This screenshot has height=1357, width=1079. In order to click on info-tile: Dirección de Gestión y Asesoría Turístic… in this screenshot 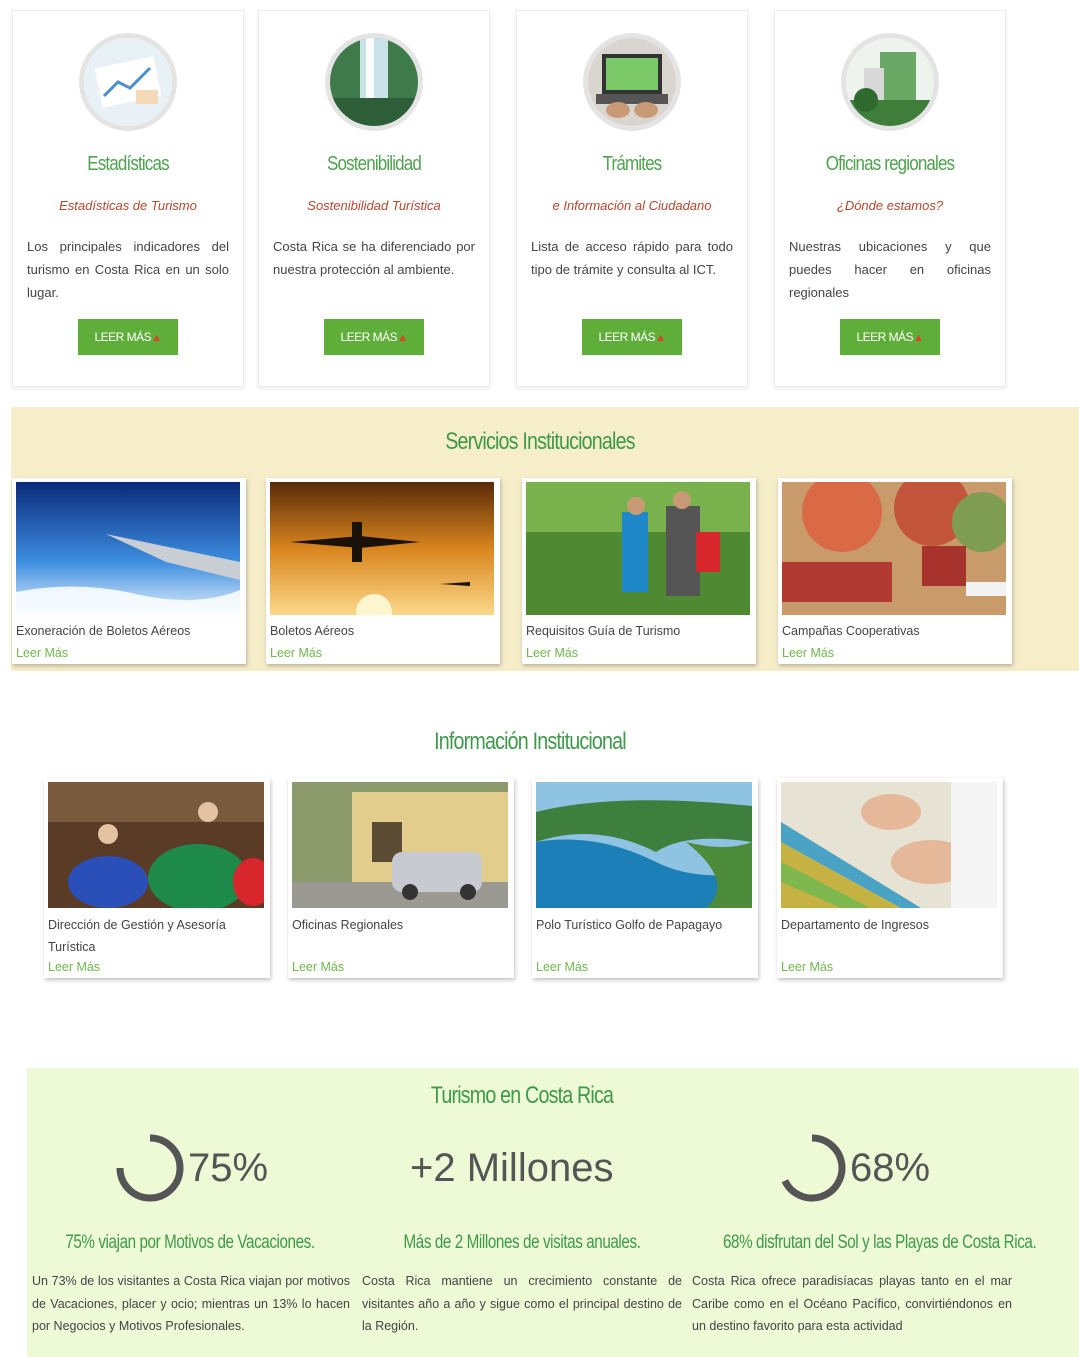, I will do `click(158, 878)`.